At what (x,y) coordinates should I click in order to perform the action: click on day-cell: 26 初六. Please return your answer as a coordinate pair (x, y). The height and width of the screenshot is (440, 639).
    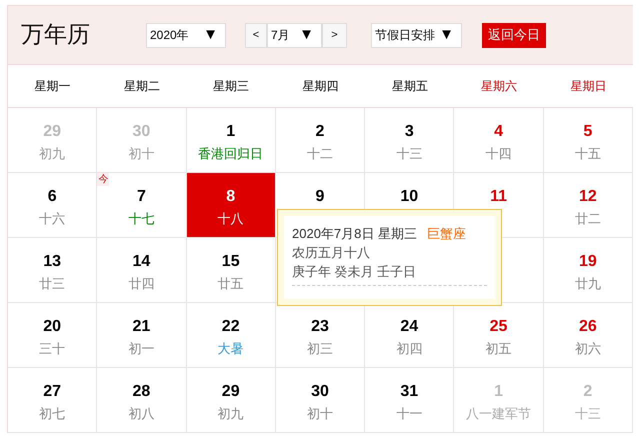
    Looking at the image, I should click on (588, 335).